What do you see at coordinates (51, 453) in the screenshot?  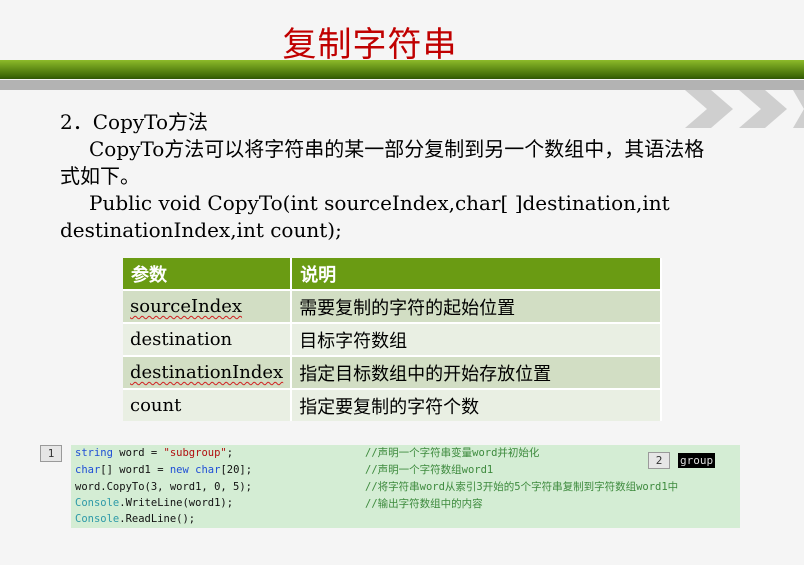 I see `code-number-badge: 1` at bounding box center [51, 453].